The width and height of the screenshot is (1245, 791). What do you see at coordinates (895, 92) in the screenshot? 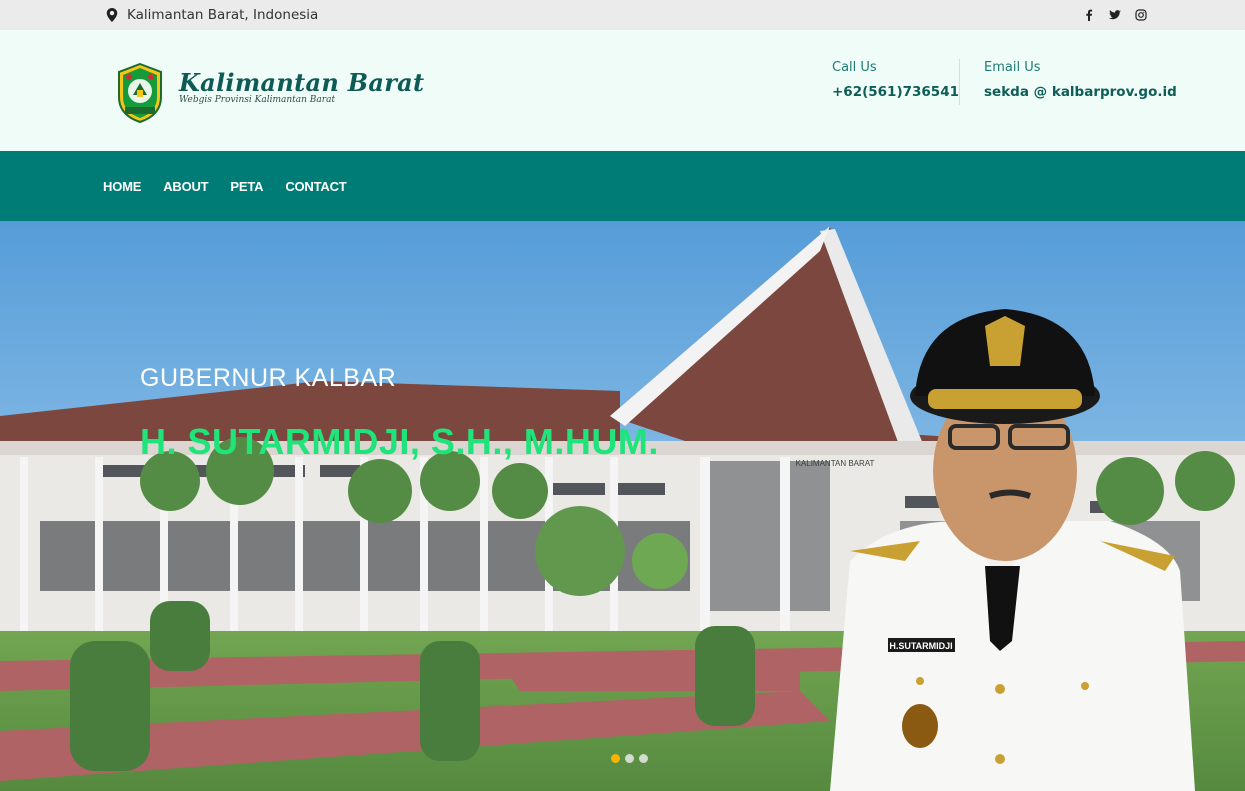
I see `phone-number: +62(561)736541` at bounding box center [895, 92].